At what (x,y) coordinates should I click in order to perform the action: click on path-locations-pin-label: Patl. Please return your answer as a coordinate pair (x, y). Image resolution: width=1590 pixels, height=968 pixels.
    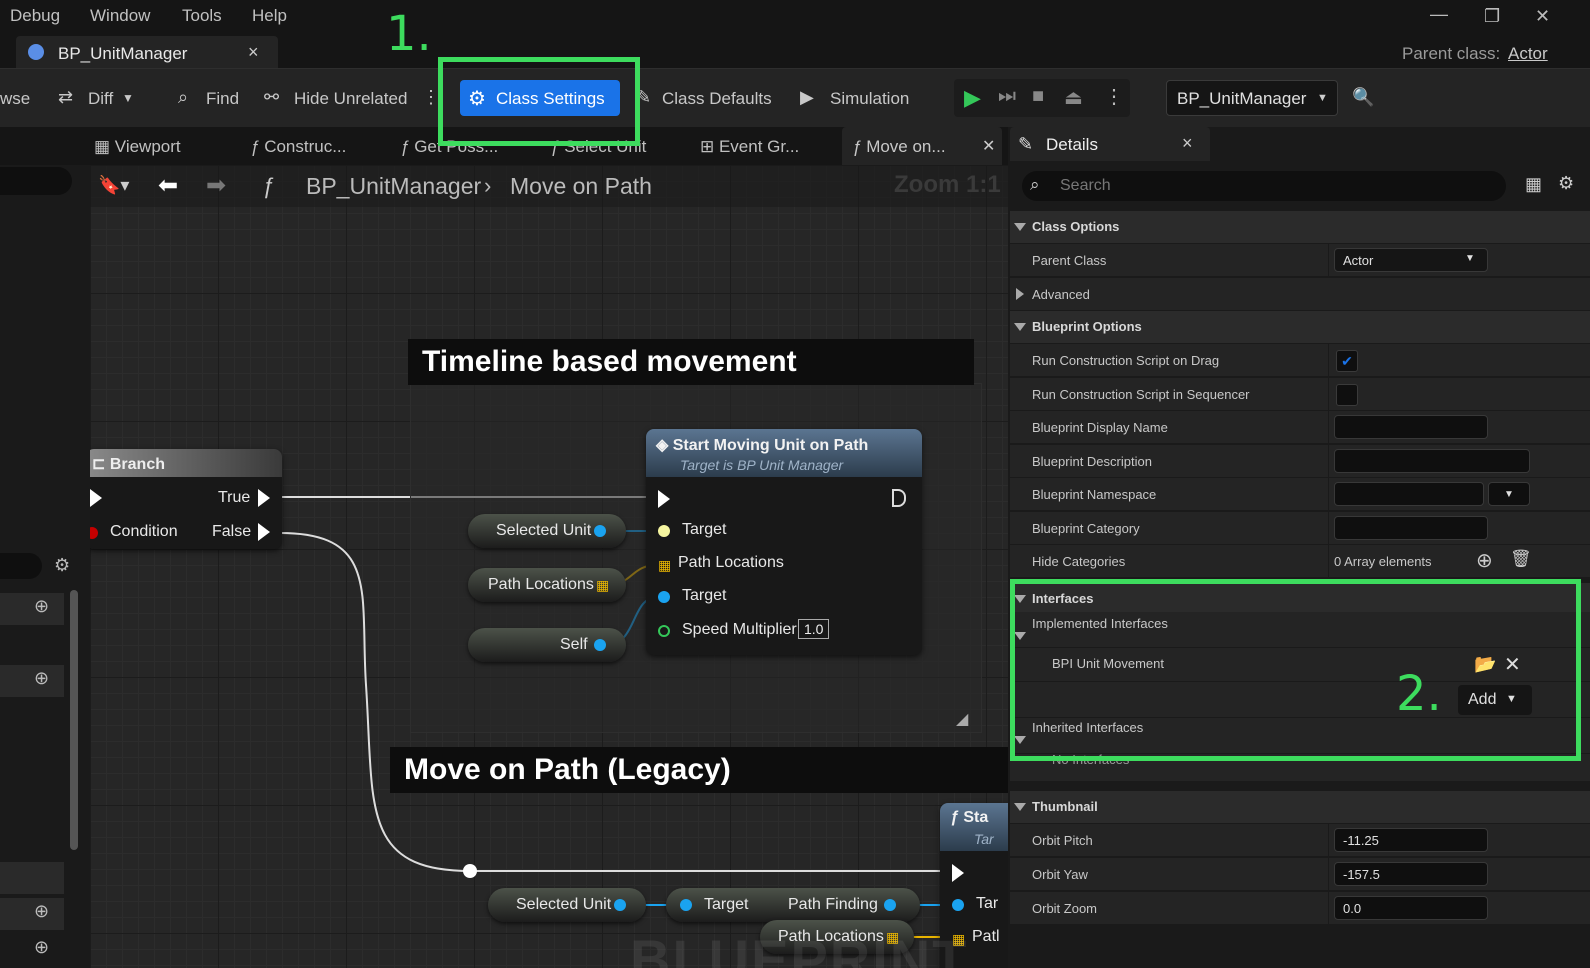
    Looking at the image, I should click on (986, 936).